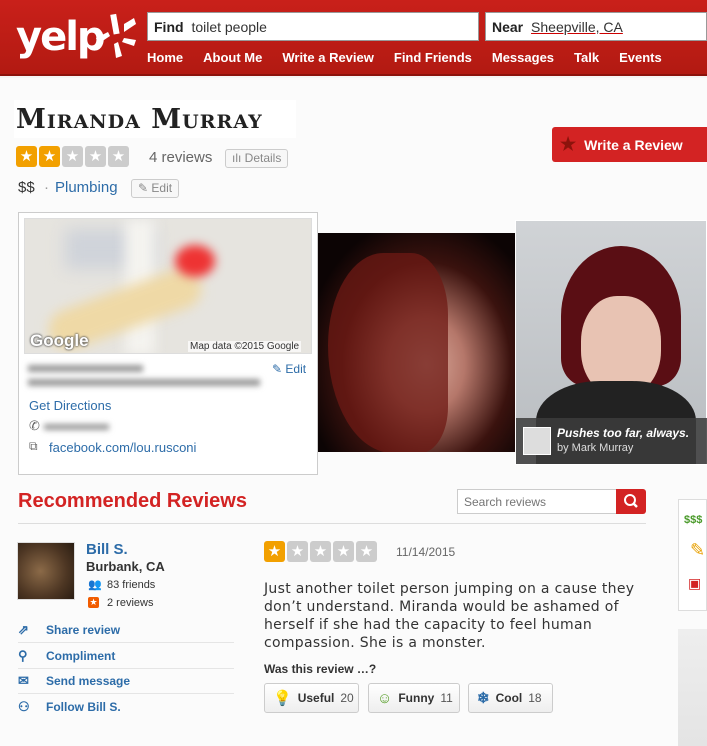 This screenshot has width=707, height=746. What do you see at coordinates (76, 427) in the screenshot?
I see `phone-redacted` at bounding box center [76, 427].